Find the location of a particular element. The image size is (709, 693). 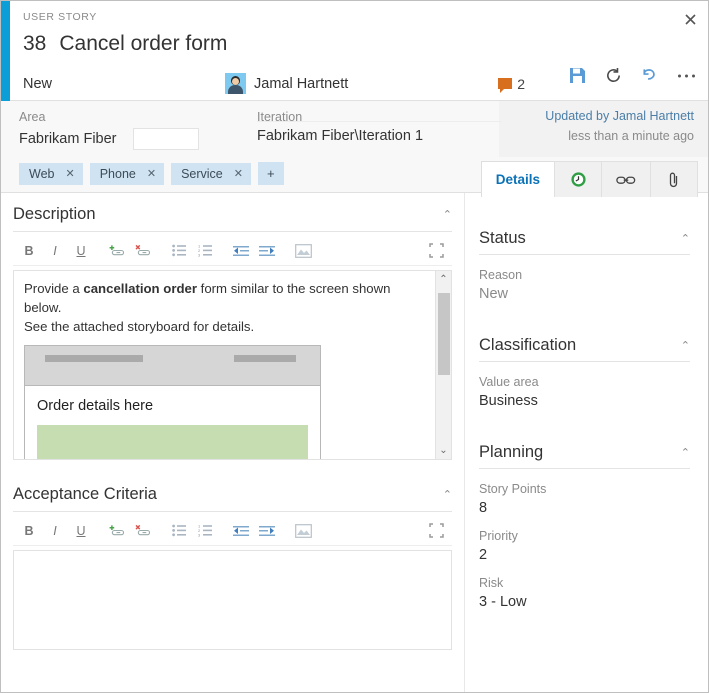

tab-links is located at coordinates (626, 179).